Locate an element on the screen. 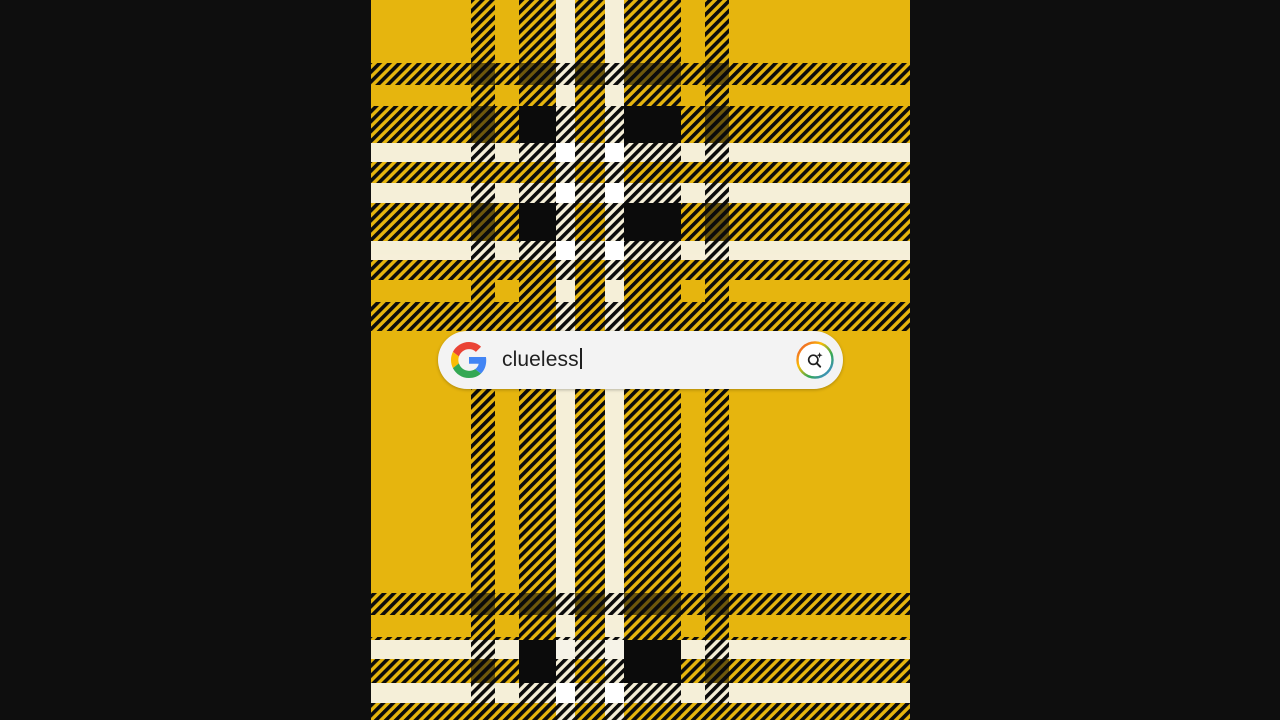 The width and height of the screenshot is (1280, 720). ai-lens-search-icon is located at coordinates (815, 360).